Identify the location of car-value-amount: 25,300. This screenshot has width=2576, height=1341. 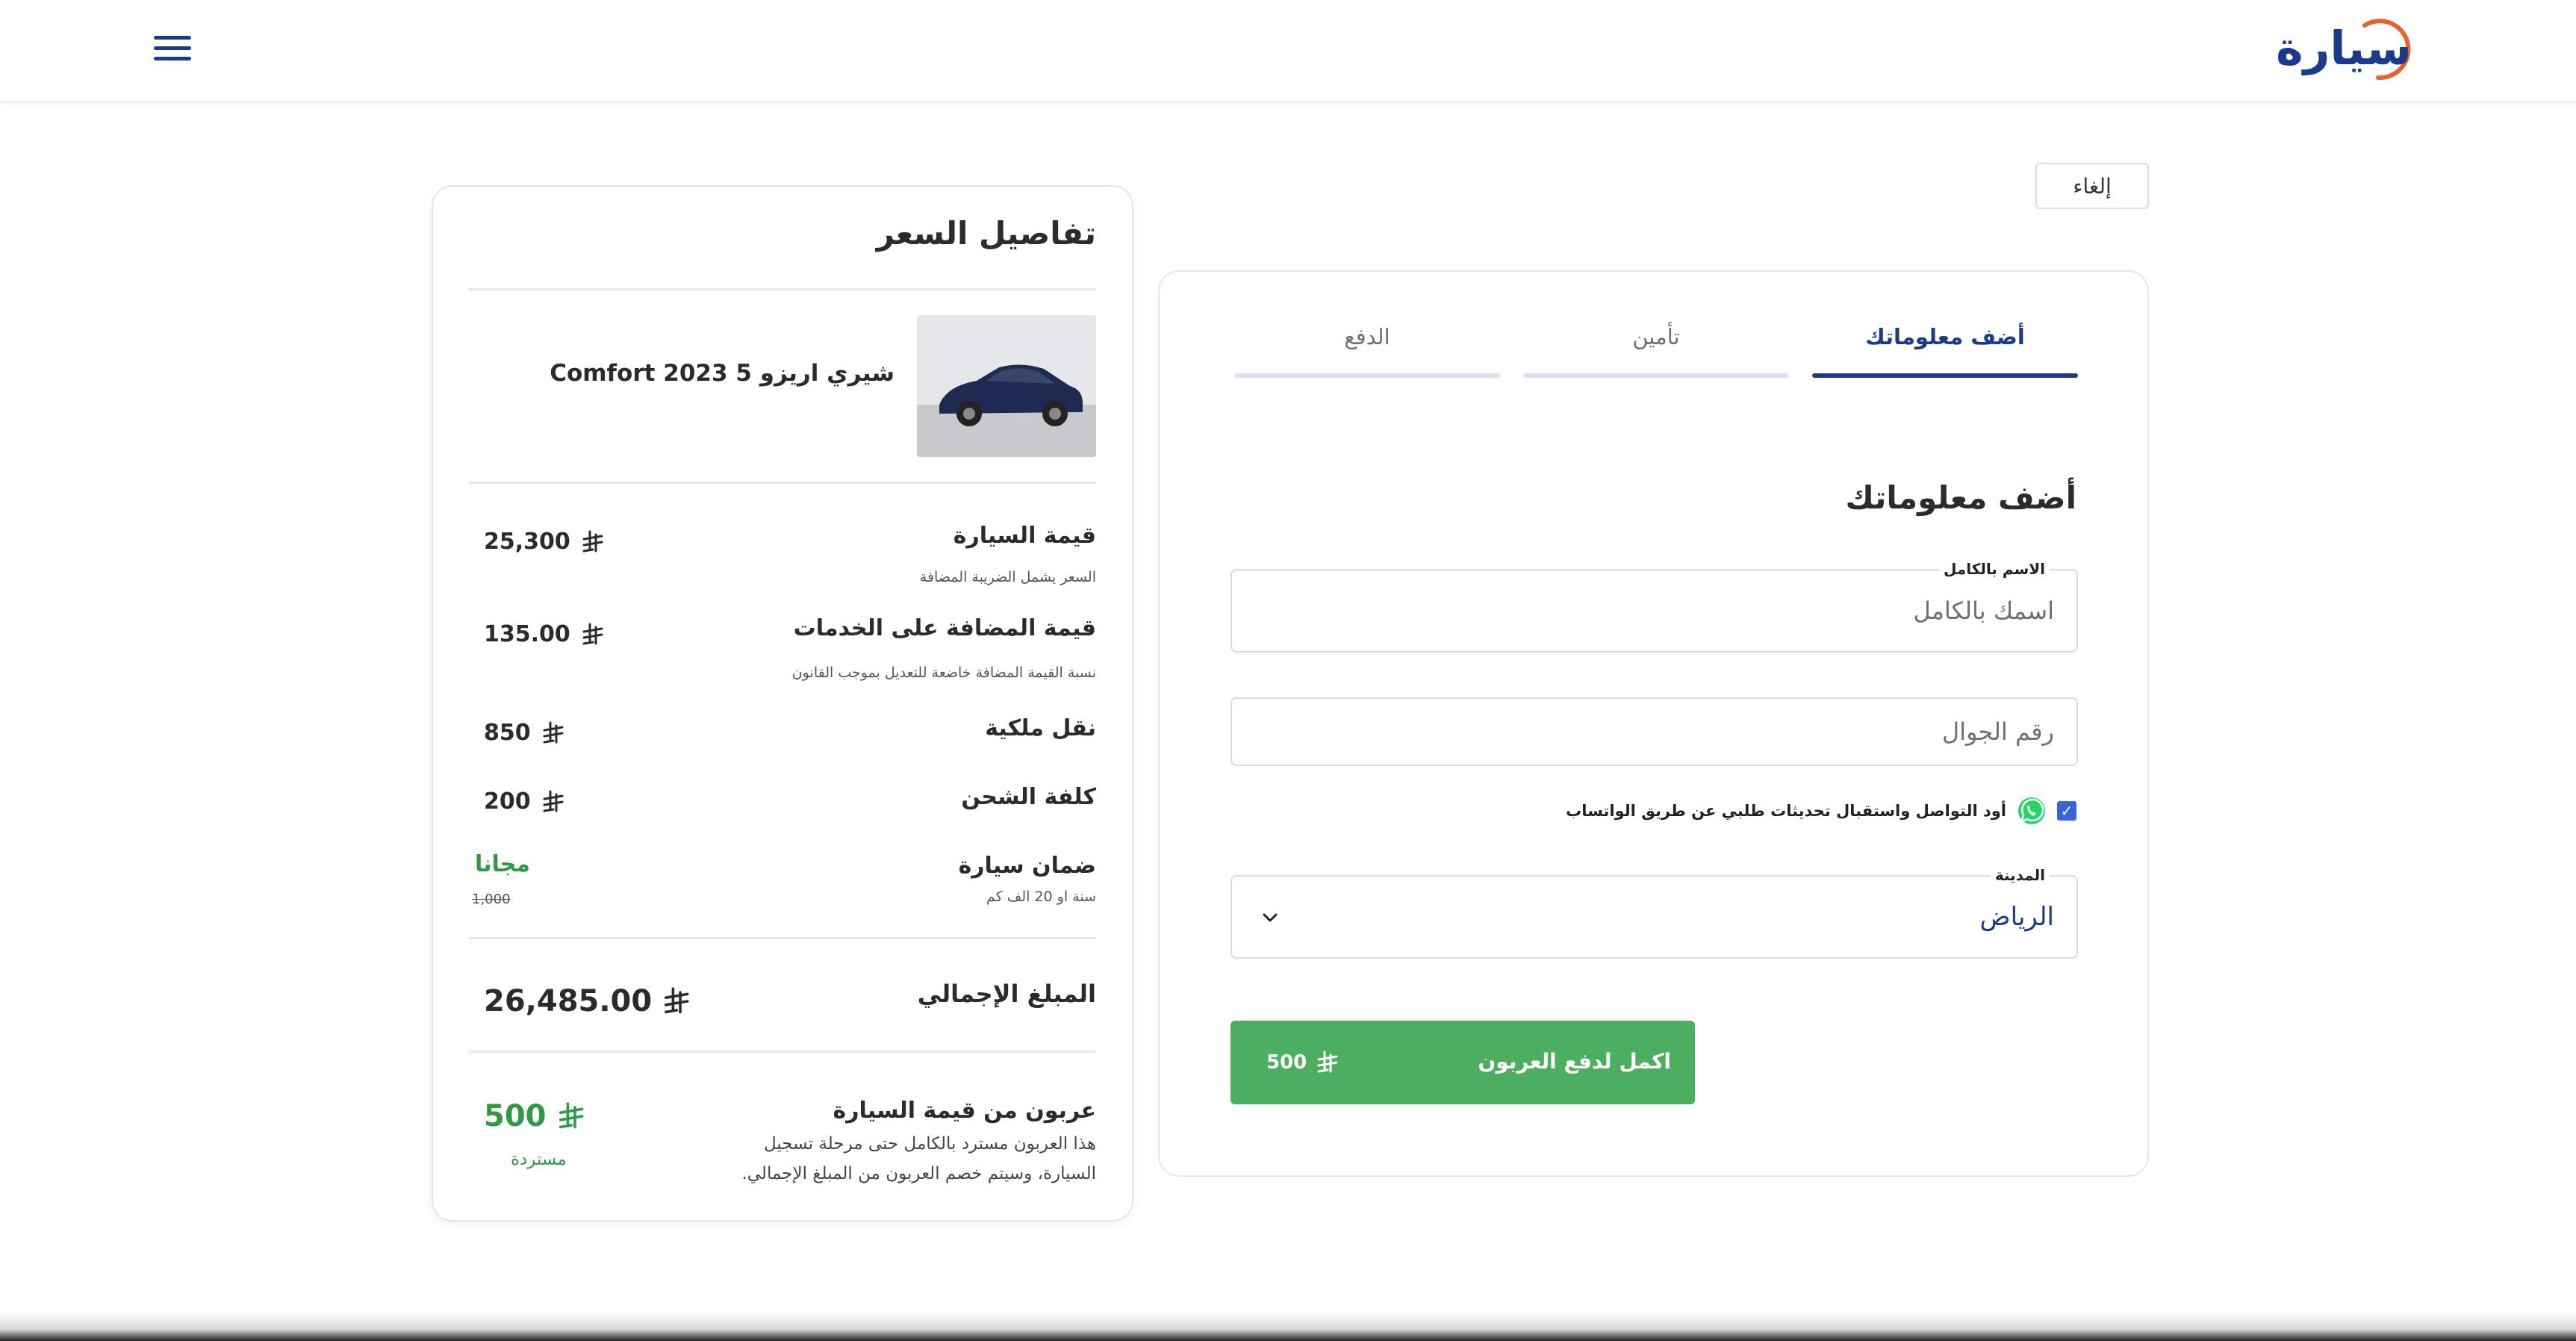
(543, 542).